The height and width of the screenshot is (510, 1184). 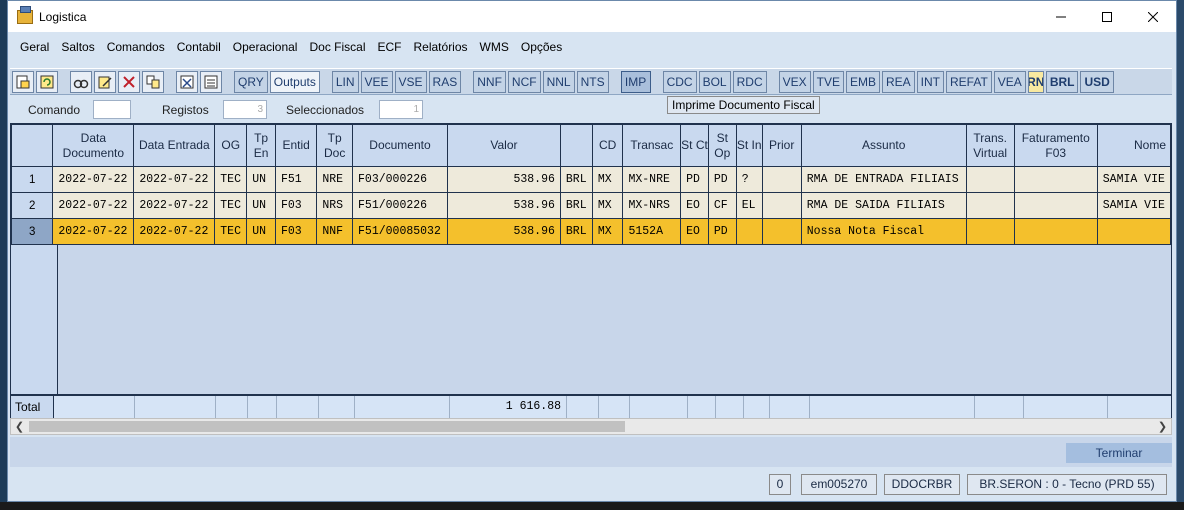 What do you see at coordinates (969, 81) in the screenshot?
I see `refat-button: REFAT` at bounding box center [969, 81].